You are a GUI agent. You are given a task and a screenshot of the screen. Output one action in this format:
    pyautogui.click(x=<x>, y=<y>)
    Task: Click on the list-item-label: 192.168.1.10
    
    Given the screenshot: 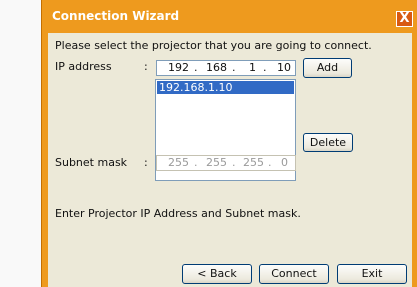 What is the action you would take?
    pyautogui.click(x=196, y=87)
    